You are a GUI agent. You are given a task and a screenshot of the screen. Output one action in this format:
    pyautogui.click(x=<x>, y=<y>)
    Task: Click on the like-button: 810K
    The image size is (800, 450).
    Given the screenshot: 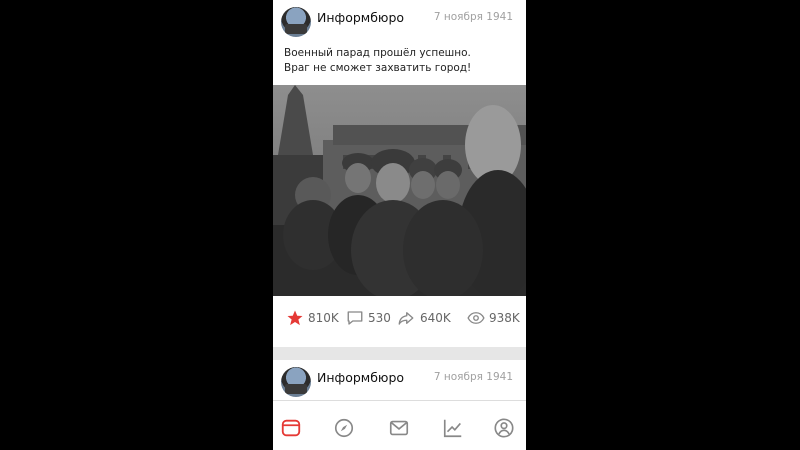 What is the action you would take?
    pyautogui.click(x=312, y=318)
    